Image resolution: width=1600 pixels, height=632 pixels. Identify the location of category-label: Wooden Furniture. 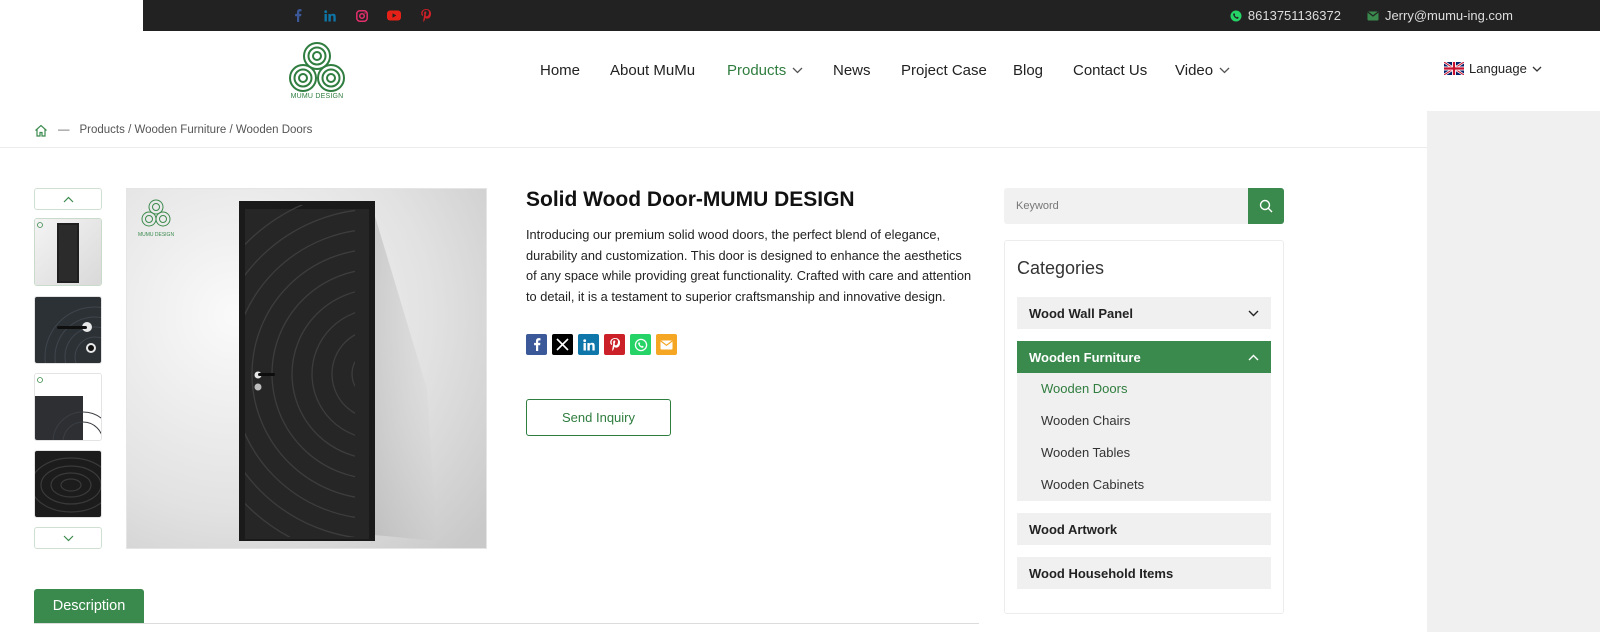
(1085, 357).